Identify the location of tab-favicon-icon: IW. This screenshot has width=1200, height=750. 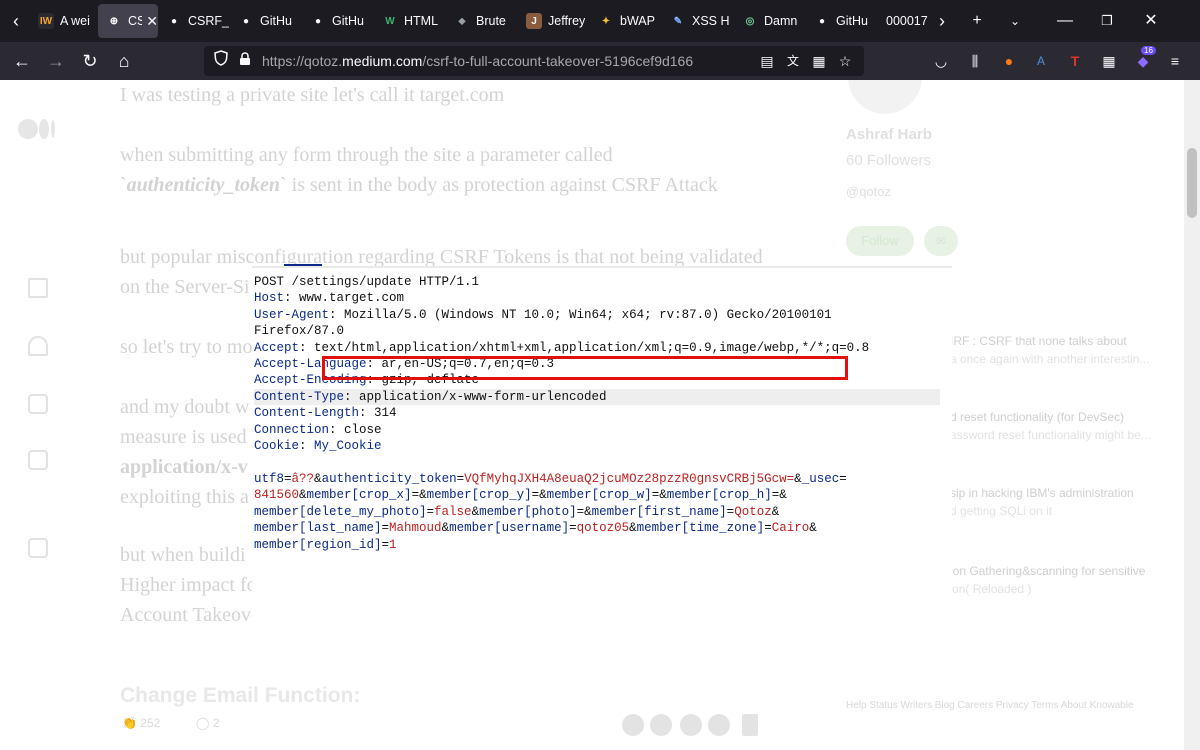
(46, 21).